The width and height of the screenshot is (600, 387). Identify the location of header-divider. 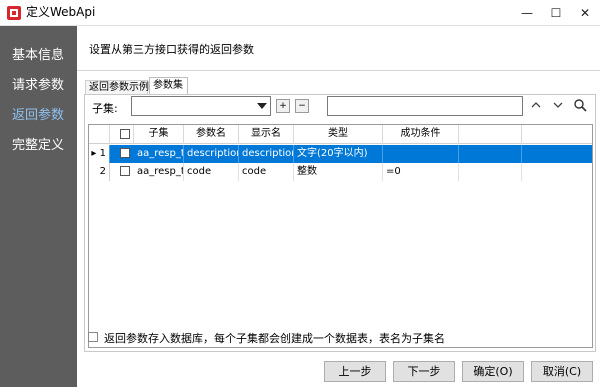
(338, 70).